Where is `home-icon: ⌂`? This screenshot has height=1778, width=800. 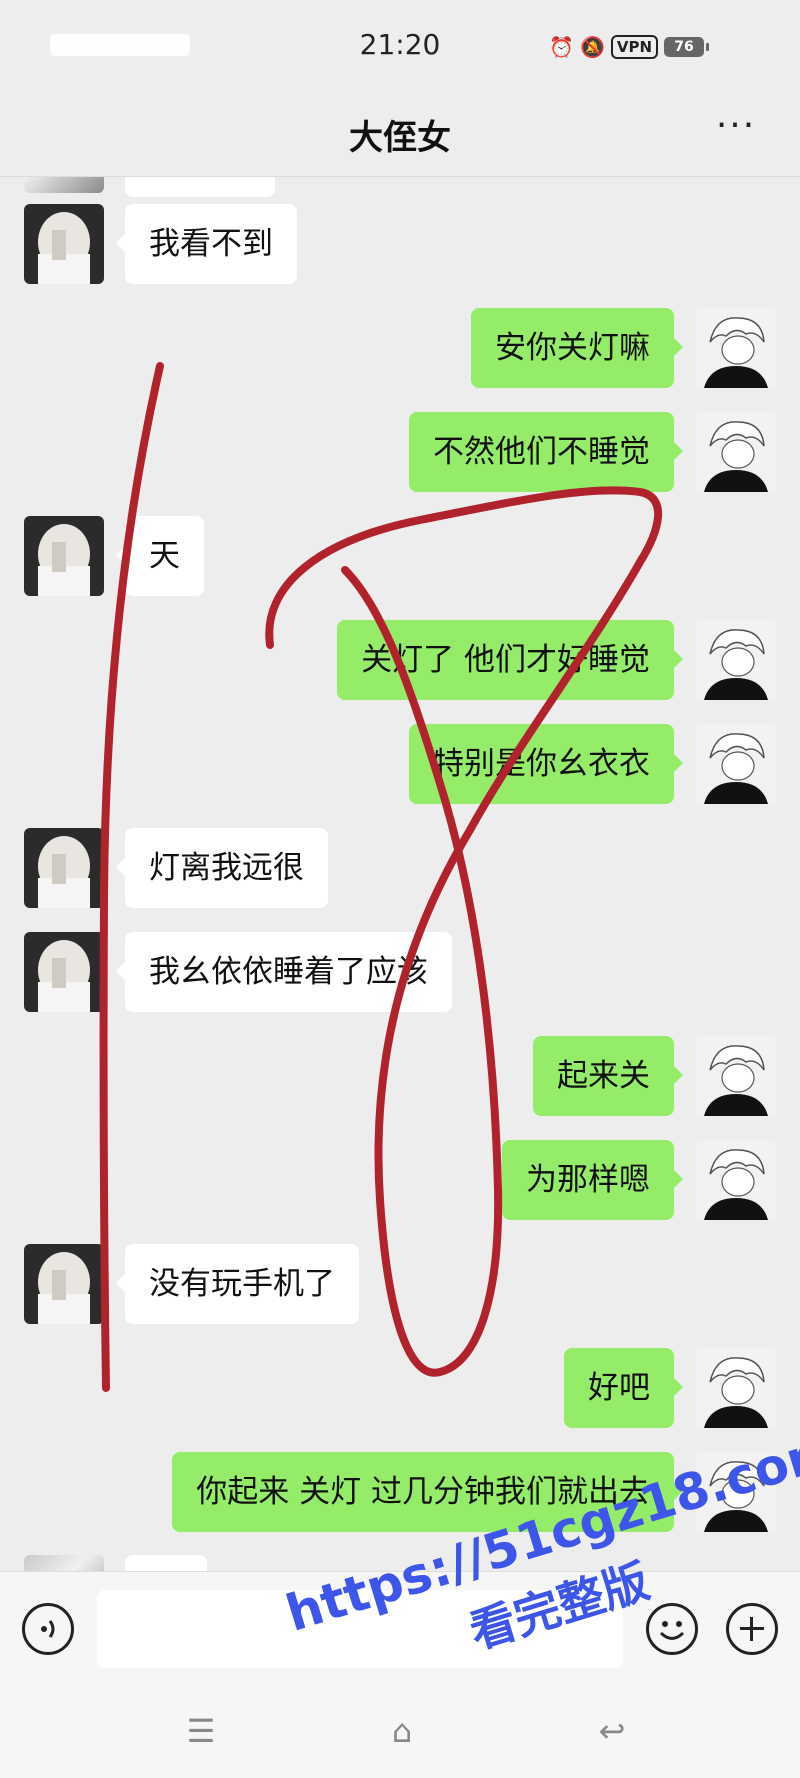 home-icon: ⌂ is located at coordinates (402, 1731).